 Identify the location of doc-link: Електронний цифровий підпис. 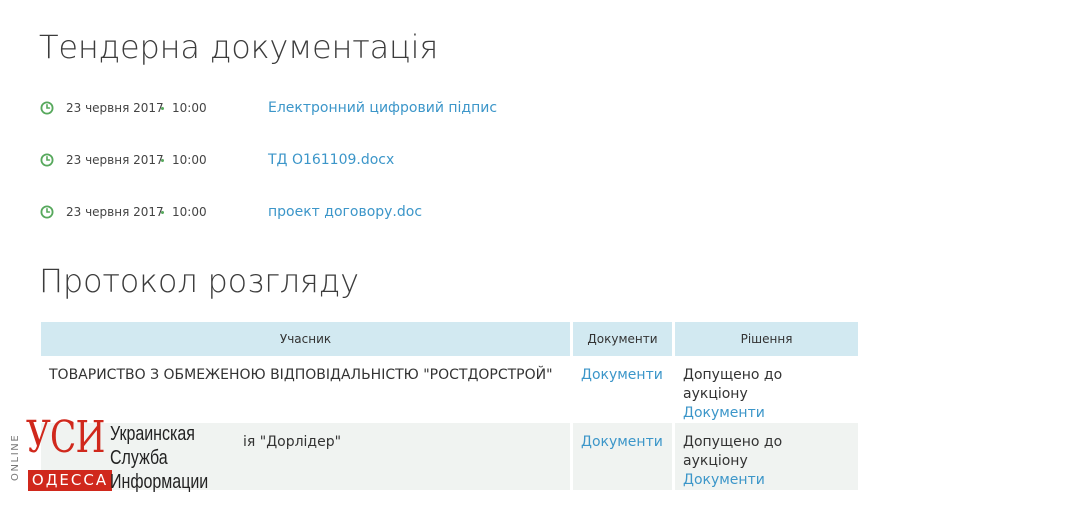
(382, 108).